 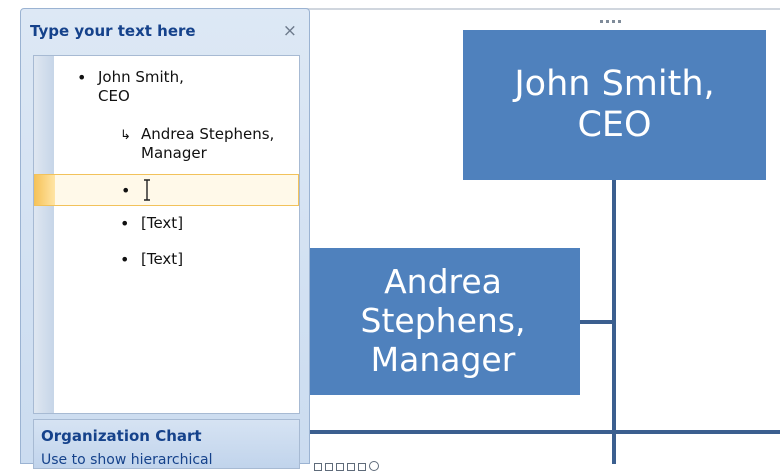 I want to click on handle-round, so click(x=374, y=466).